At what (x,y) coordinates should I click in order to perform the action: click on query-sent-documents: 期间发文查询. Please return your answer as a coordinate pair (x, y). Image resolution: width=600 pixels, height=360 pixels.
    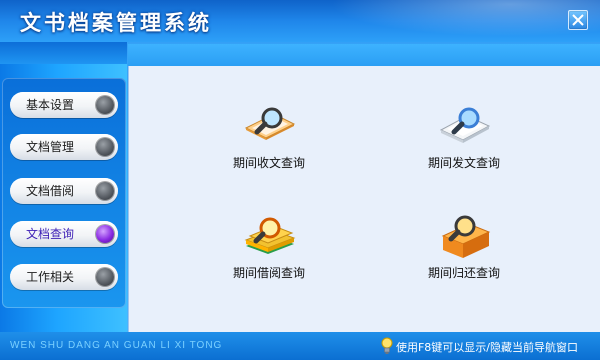
    Looking at the image, I should click on (464, 142).